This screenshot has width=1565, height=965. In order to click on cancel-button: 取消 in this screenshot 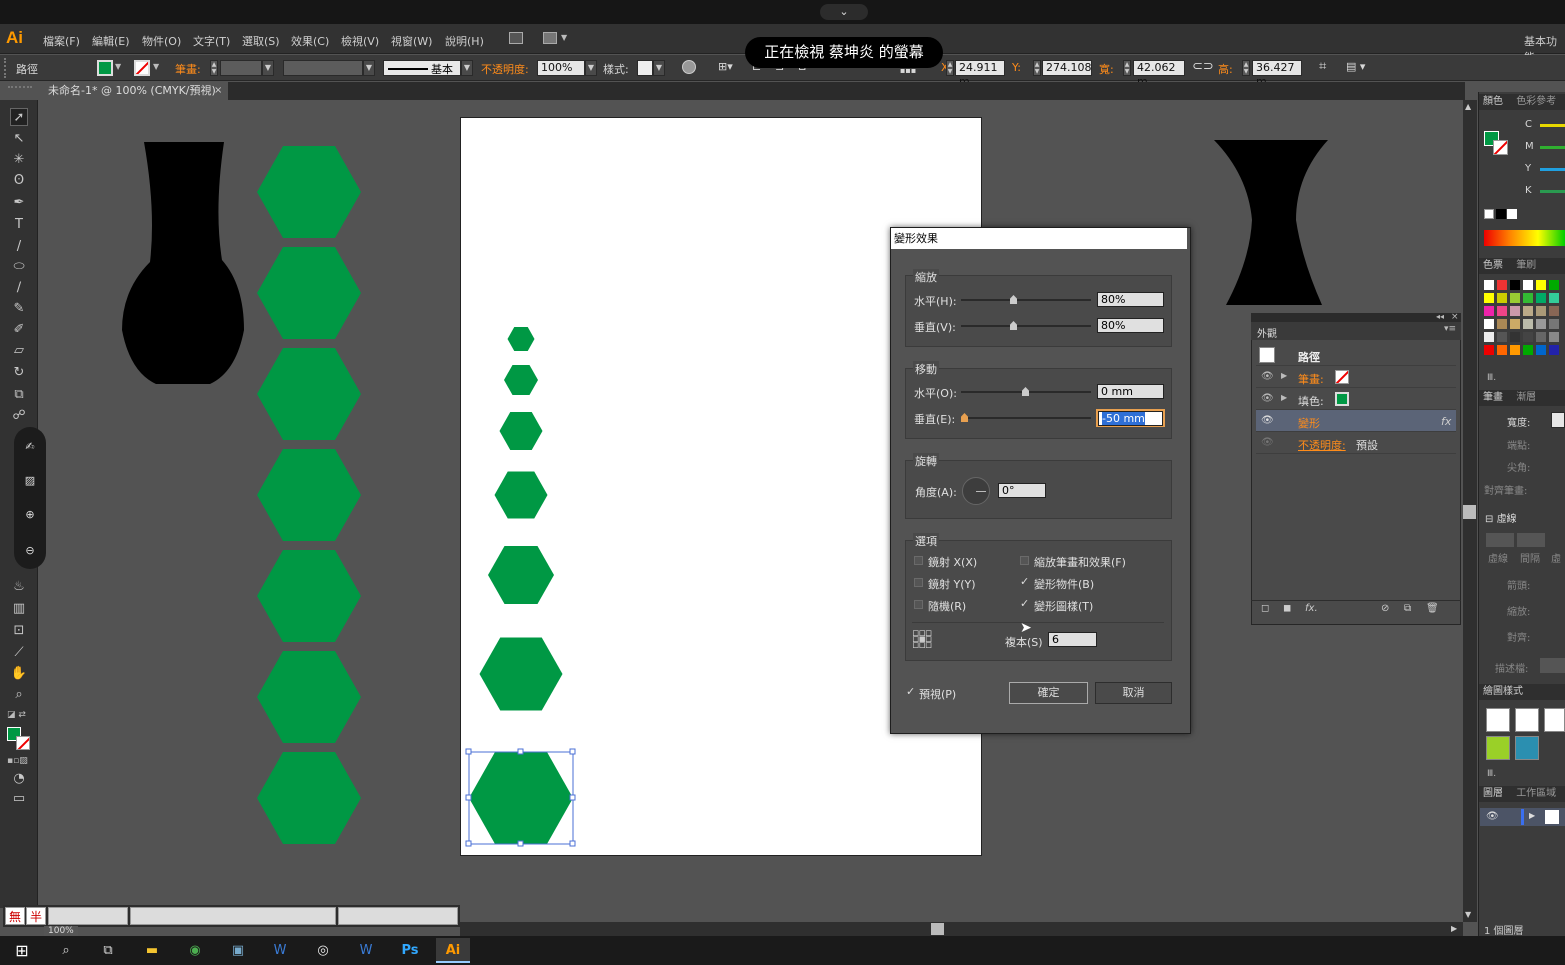, I will do `click(1133, 693)`.